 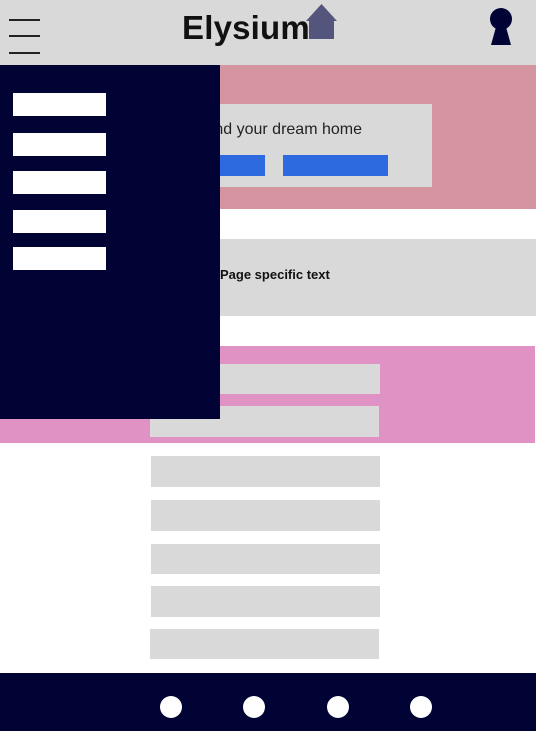 What do you see at coordinates (275, 274) in the screenshot?
I see `page-specific-text: Page specific text` at bounding box center [275, 274].